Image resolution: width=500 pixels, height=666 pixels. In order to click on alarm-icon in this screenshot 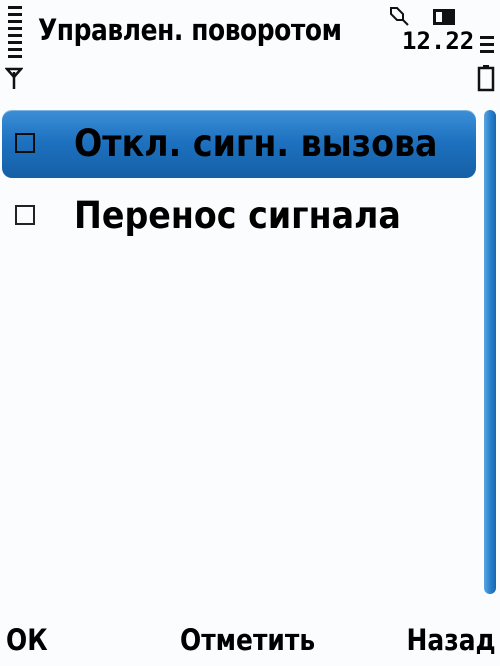, I will do `click(399, 16)`.